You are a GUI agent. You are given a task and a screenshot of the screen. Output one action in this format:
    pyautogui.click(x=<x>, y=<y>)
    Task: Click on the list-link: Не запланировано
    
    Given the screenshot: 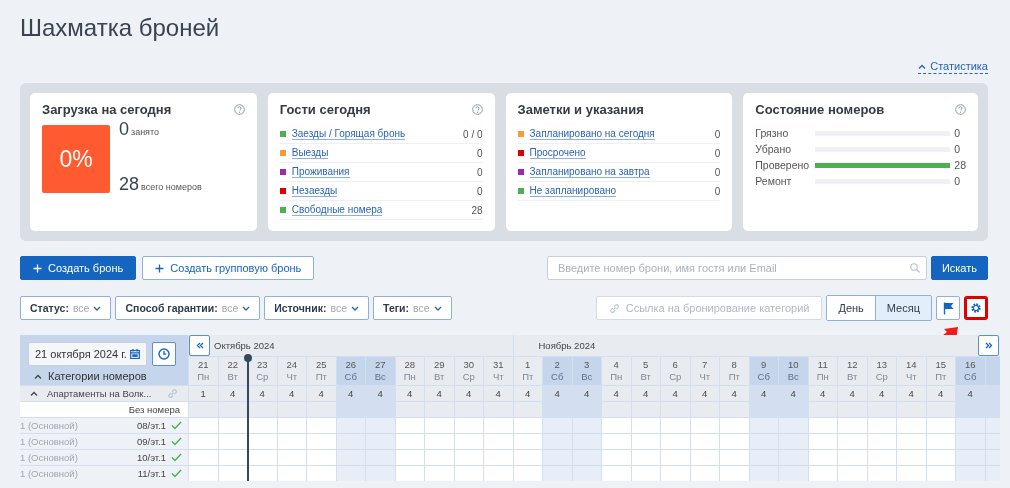 What is the action you would take?
    pyautogui.click(x=573, y=191)
    